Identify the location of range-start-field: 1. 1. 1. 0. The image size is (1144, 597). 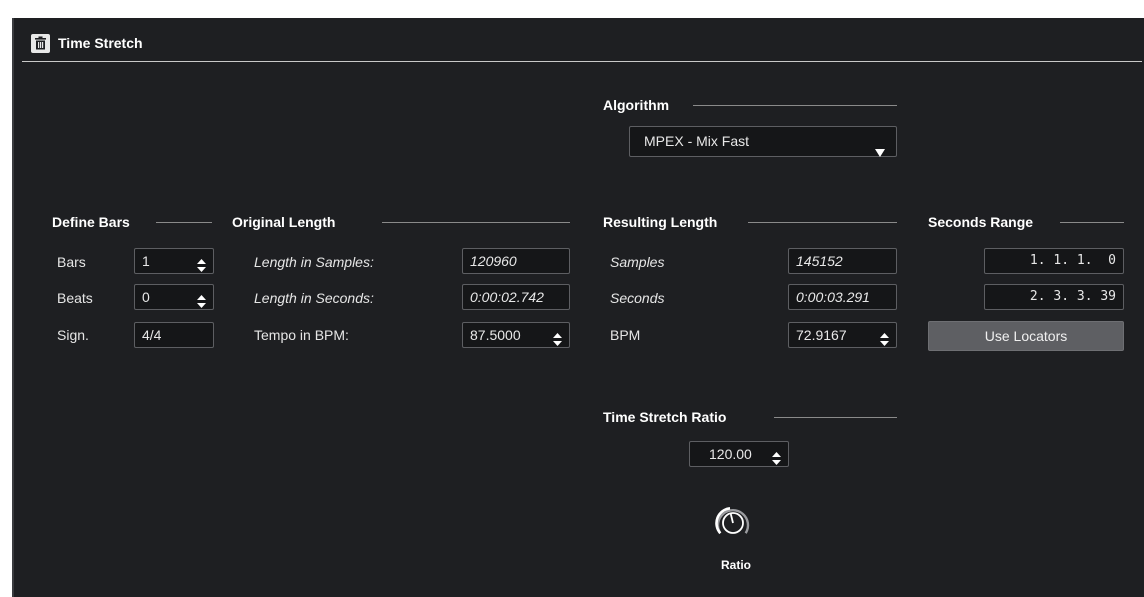
(1054, 261).